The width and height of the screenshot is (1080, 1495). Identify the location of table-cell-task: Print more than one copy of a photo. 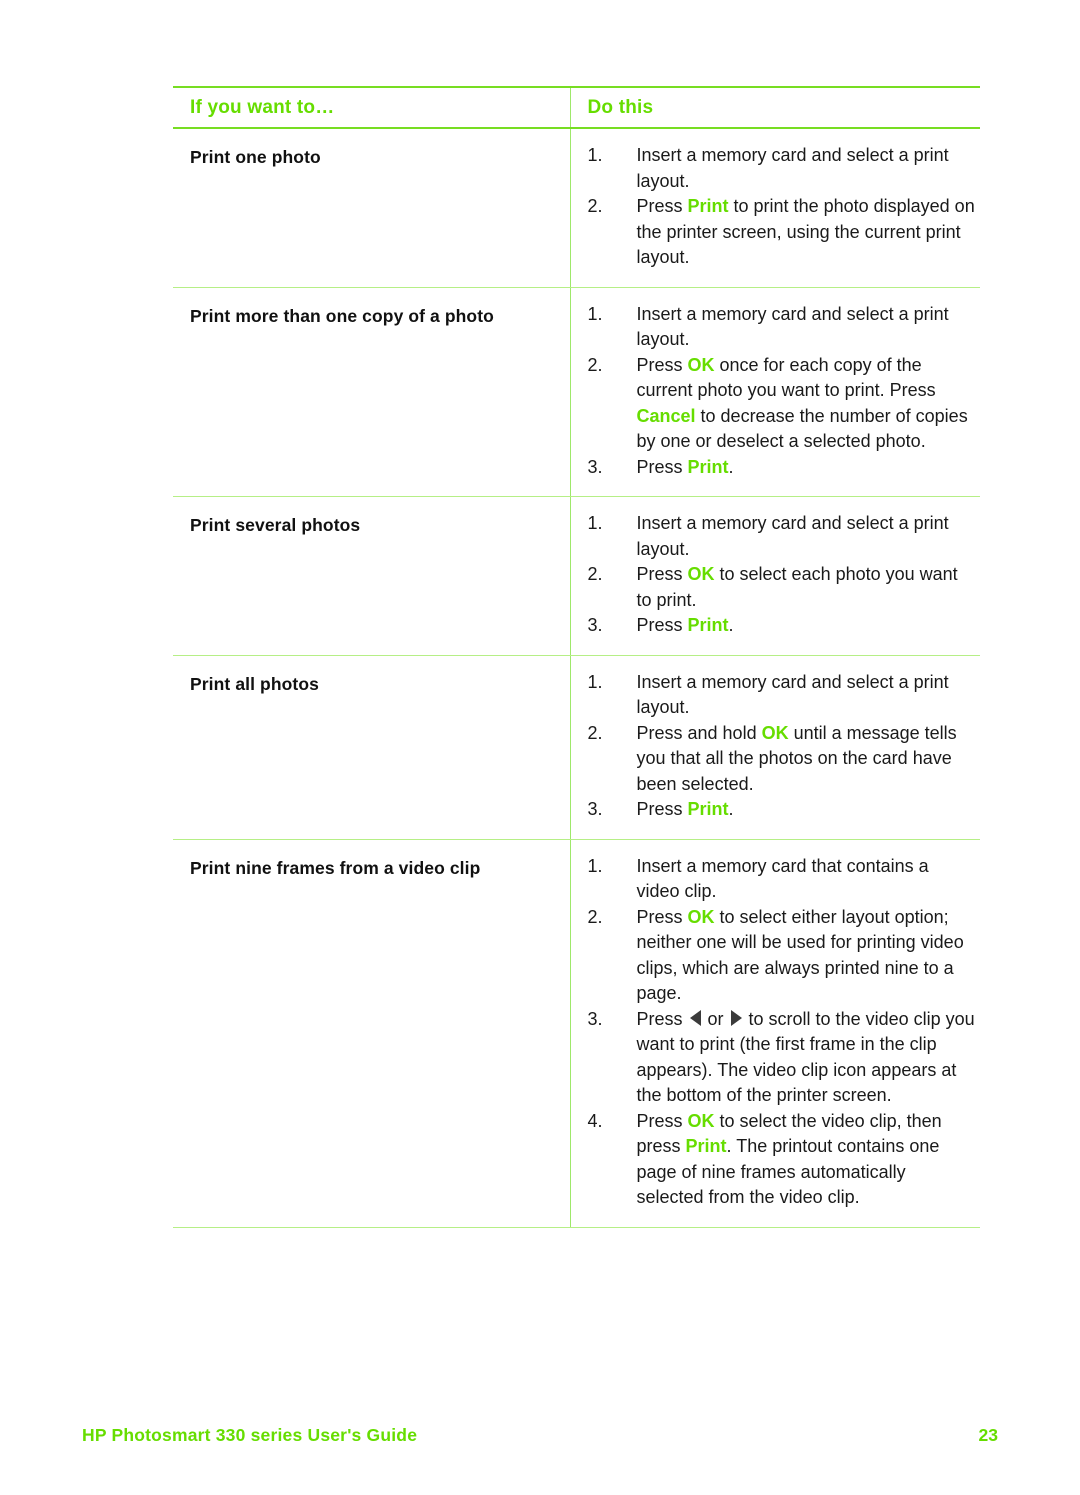
(371, 392).